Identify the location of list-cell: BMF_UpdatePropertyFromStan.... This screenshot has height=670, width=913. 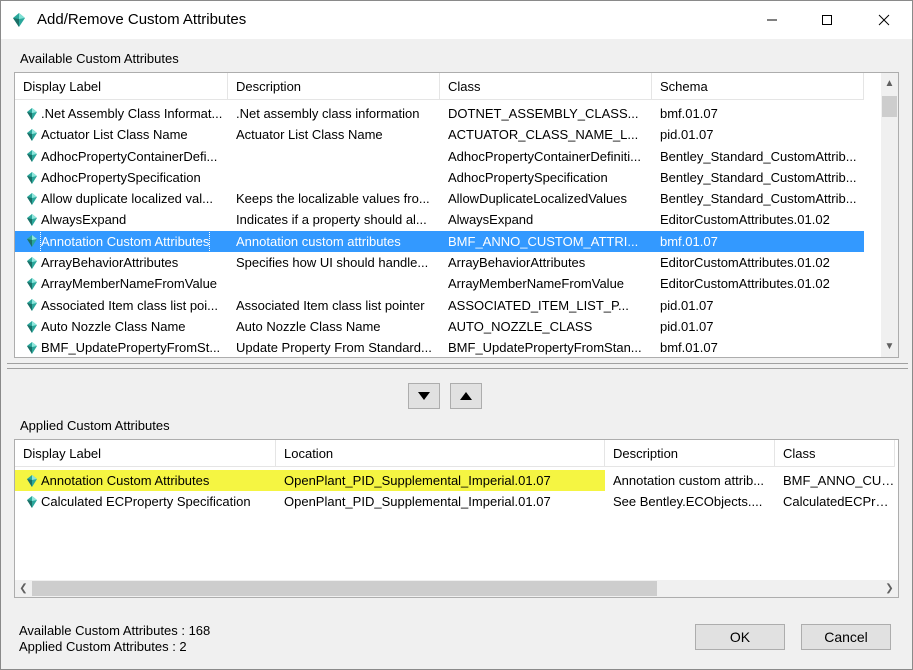
(545, 348).